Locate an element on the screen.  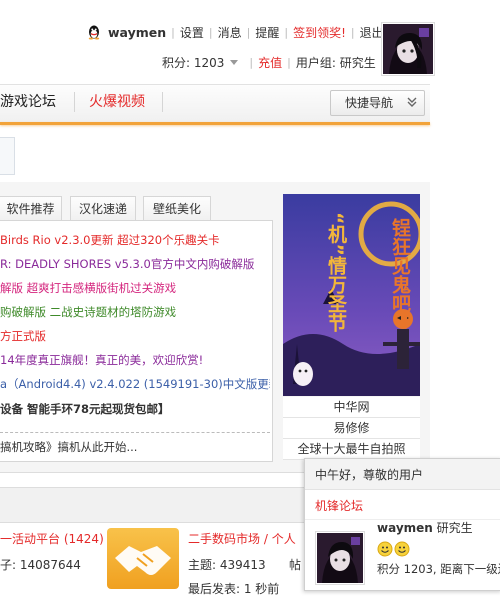
forum-activity-count: (1424) is located at coordinates (83, 539).